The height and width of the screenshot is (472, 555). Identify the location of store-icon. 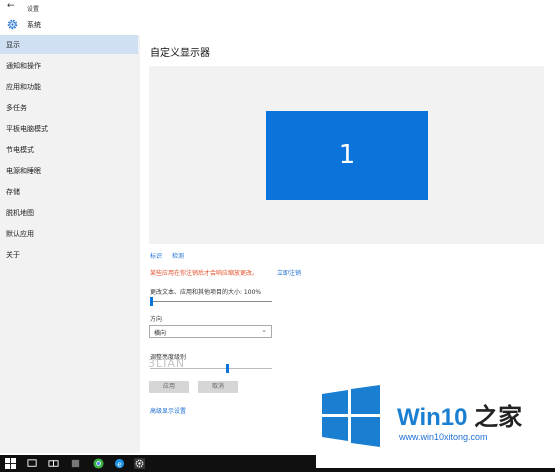
(75, 463).